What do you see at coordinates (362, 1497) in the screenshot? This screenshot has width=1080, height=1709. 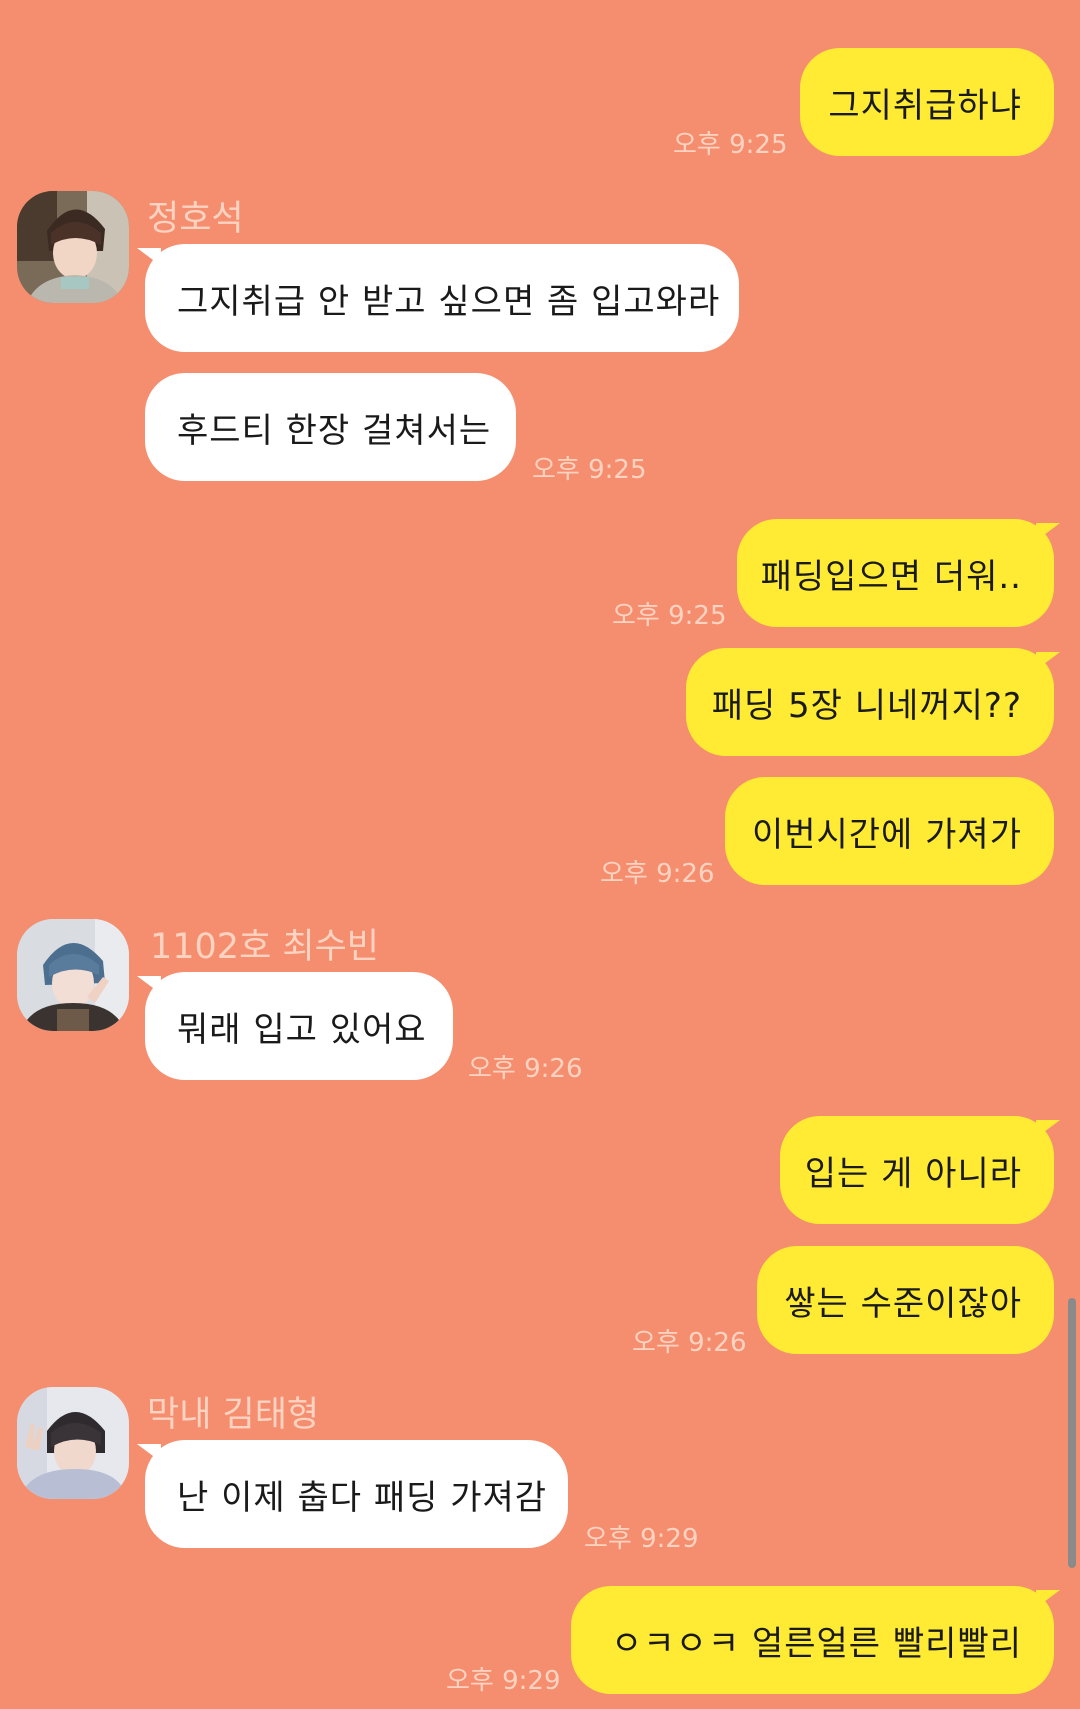 I see `message-text: 난 이제 춥다 패딩 가져감` at bounding box center [362, 1497].